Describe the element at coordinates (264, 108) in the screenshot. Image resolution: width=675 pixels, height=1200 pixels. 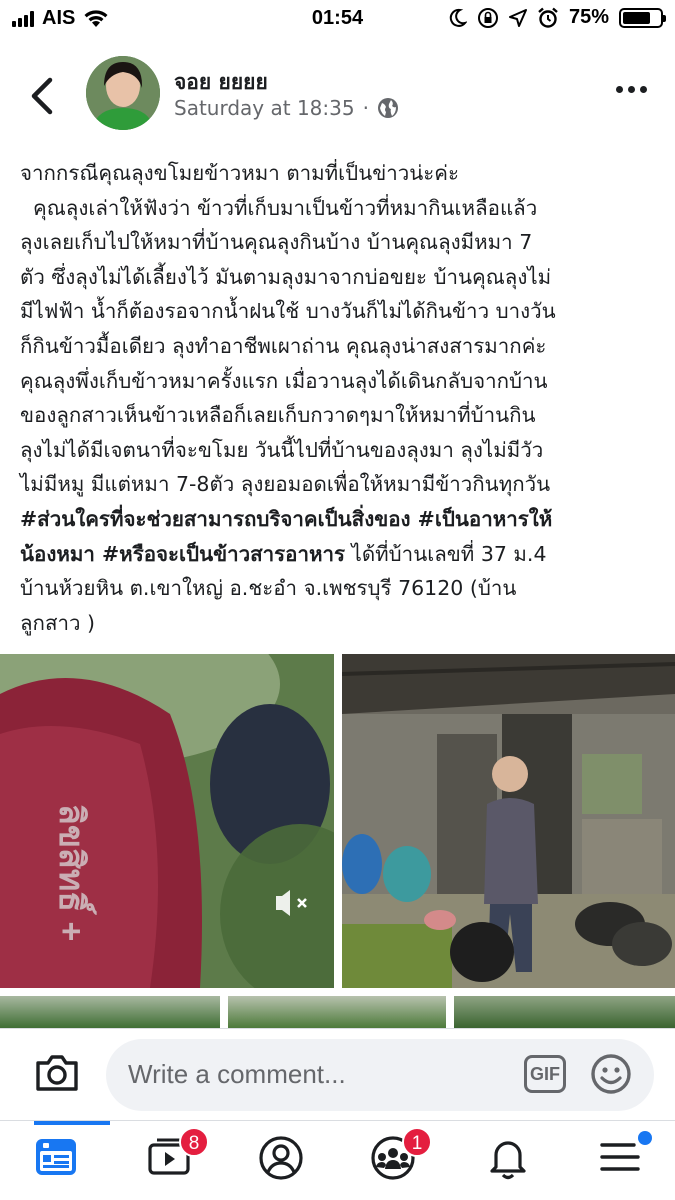
I see `post-timestamp: Saturday at 18:35` at that location.